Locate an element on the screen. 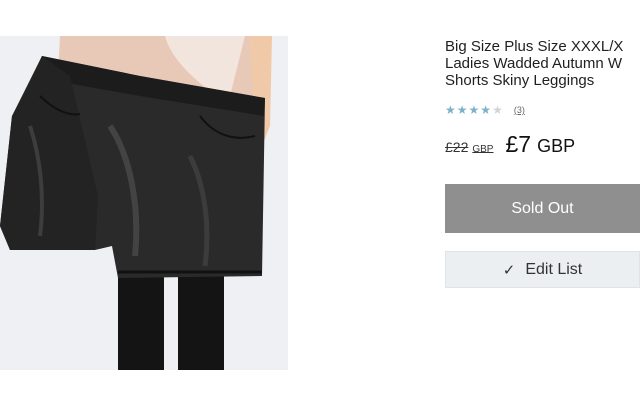 This screenshot has width=640, height=420. checkmark-icon: ✓ is located at coordinates (509, 270).